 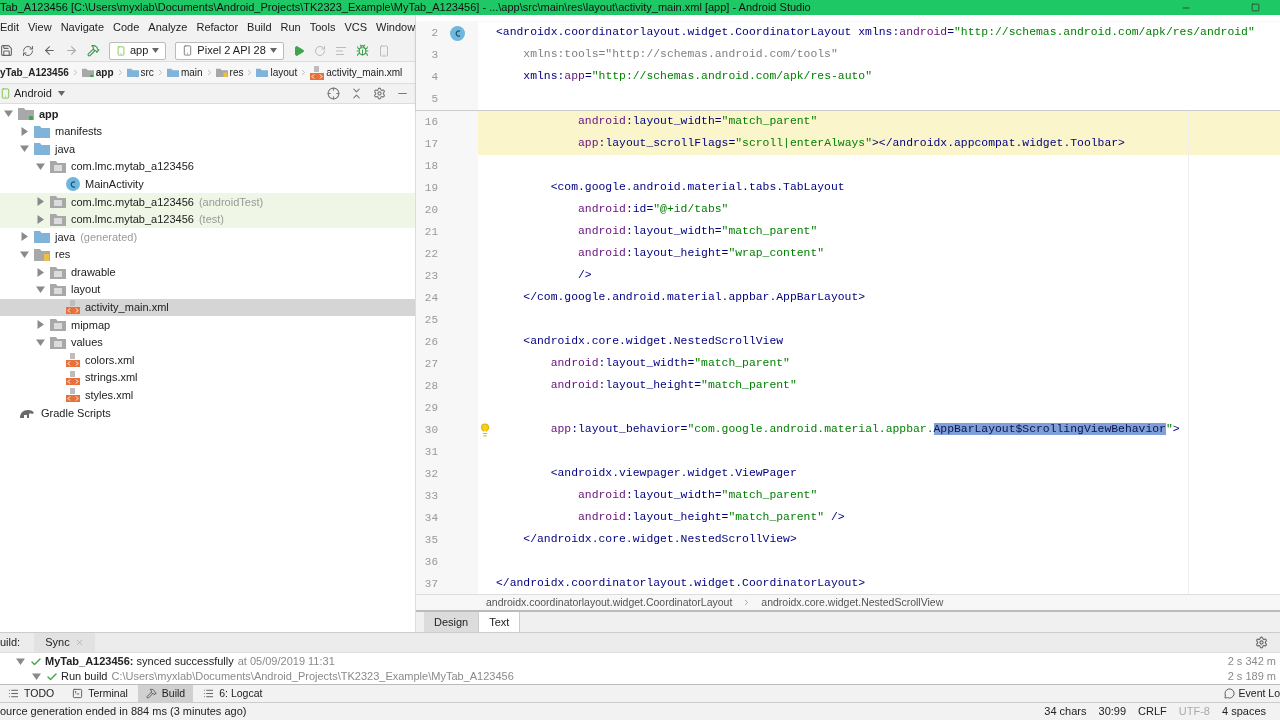 I want to click on line-number: 24, so click(x=430, y=298).